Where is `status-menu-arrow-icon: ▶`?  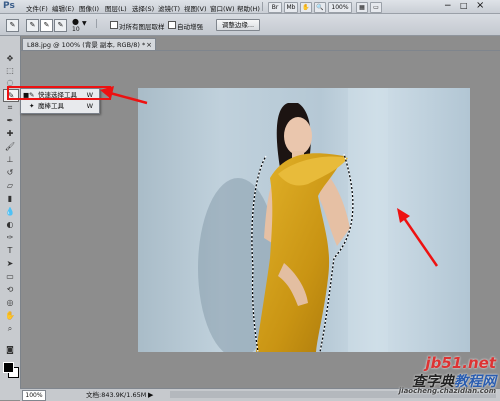 status-menu-arrow-icon: ▶ is located at coordinates (150, 395).